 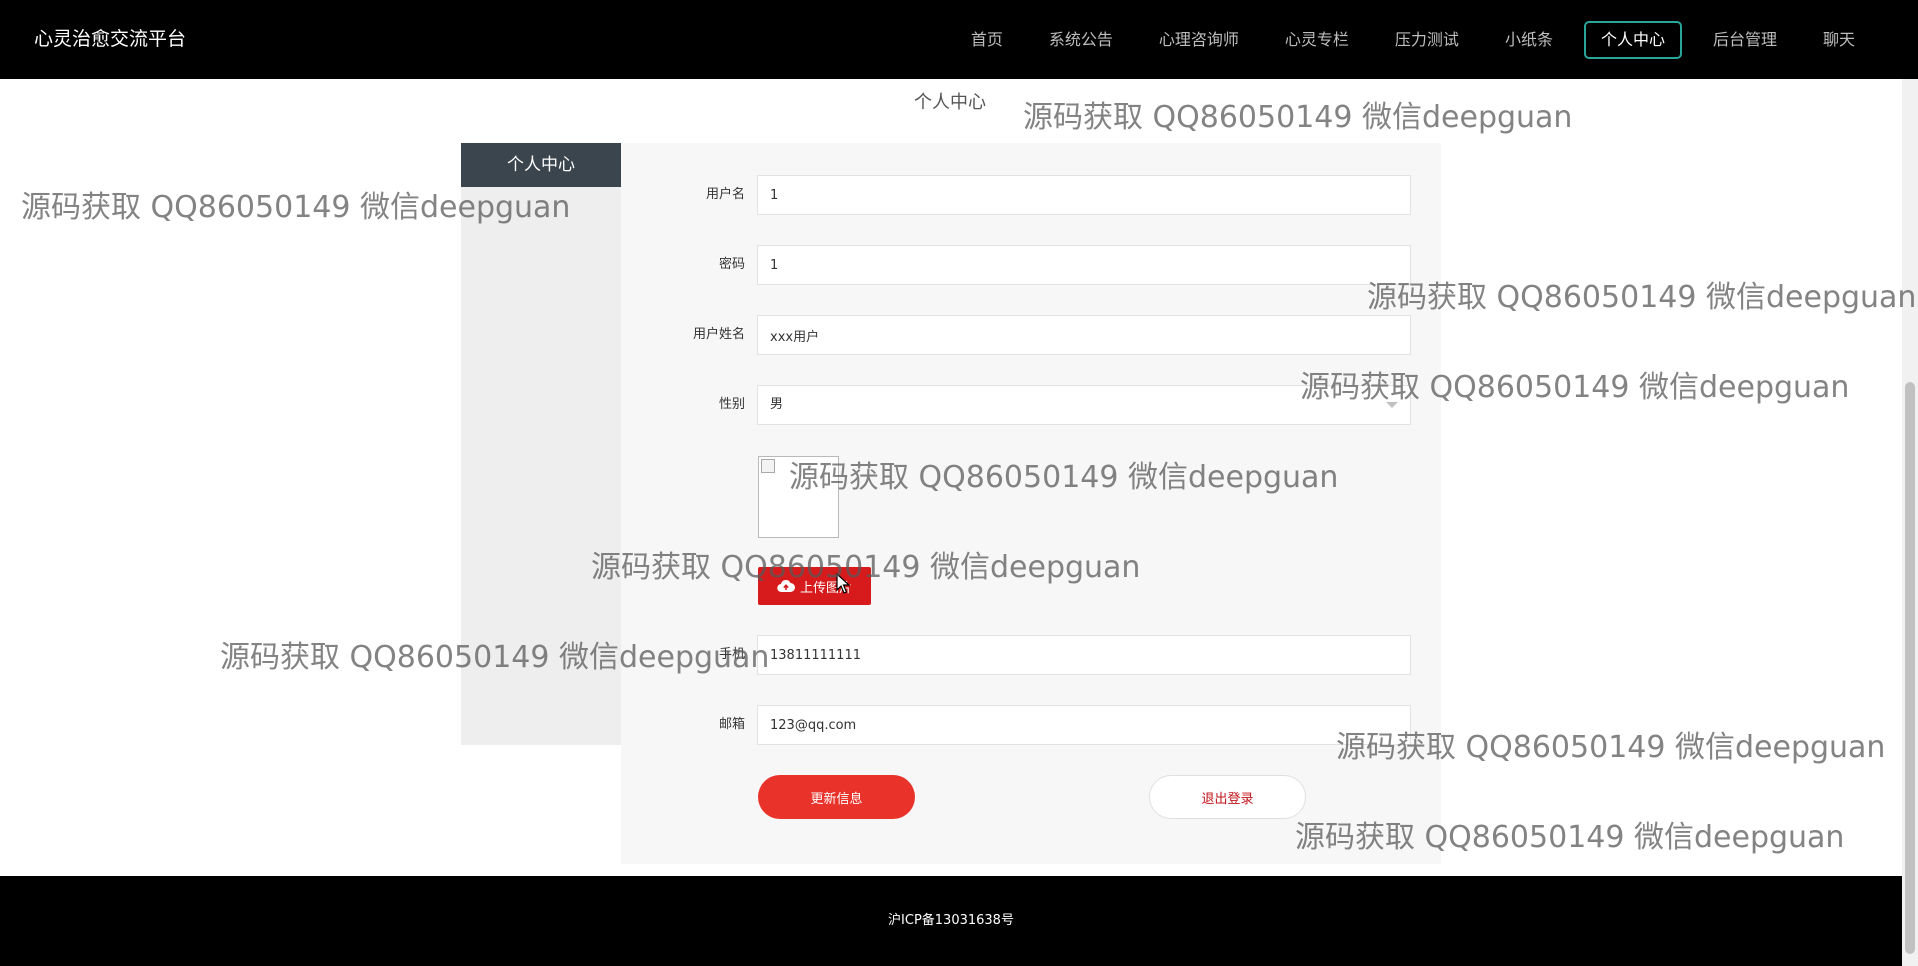 I want to click on avatar-preview, so click(x=798, y=497).